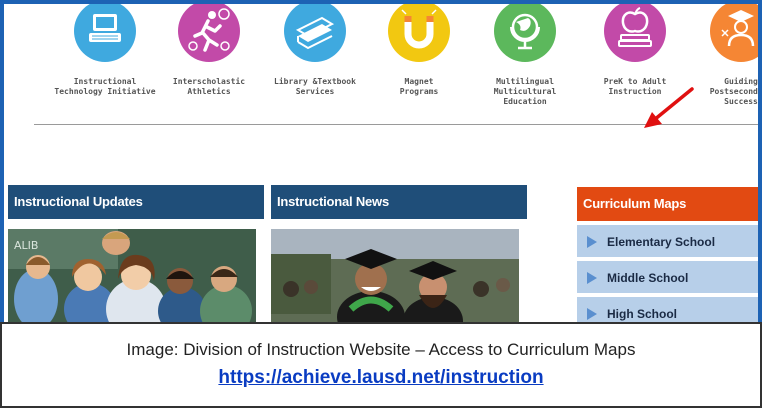  What do you see at coordinates (525, 91) in the screenshot?
I see `nav-label: Multilingual Multicultural Education` at bounding box center [525, 91].